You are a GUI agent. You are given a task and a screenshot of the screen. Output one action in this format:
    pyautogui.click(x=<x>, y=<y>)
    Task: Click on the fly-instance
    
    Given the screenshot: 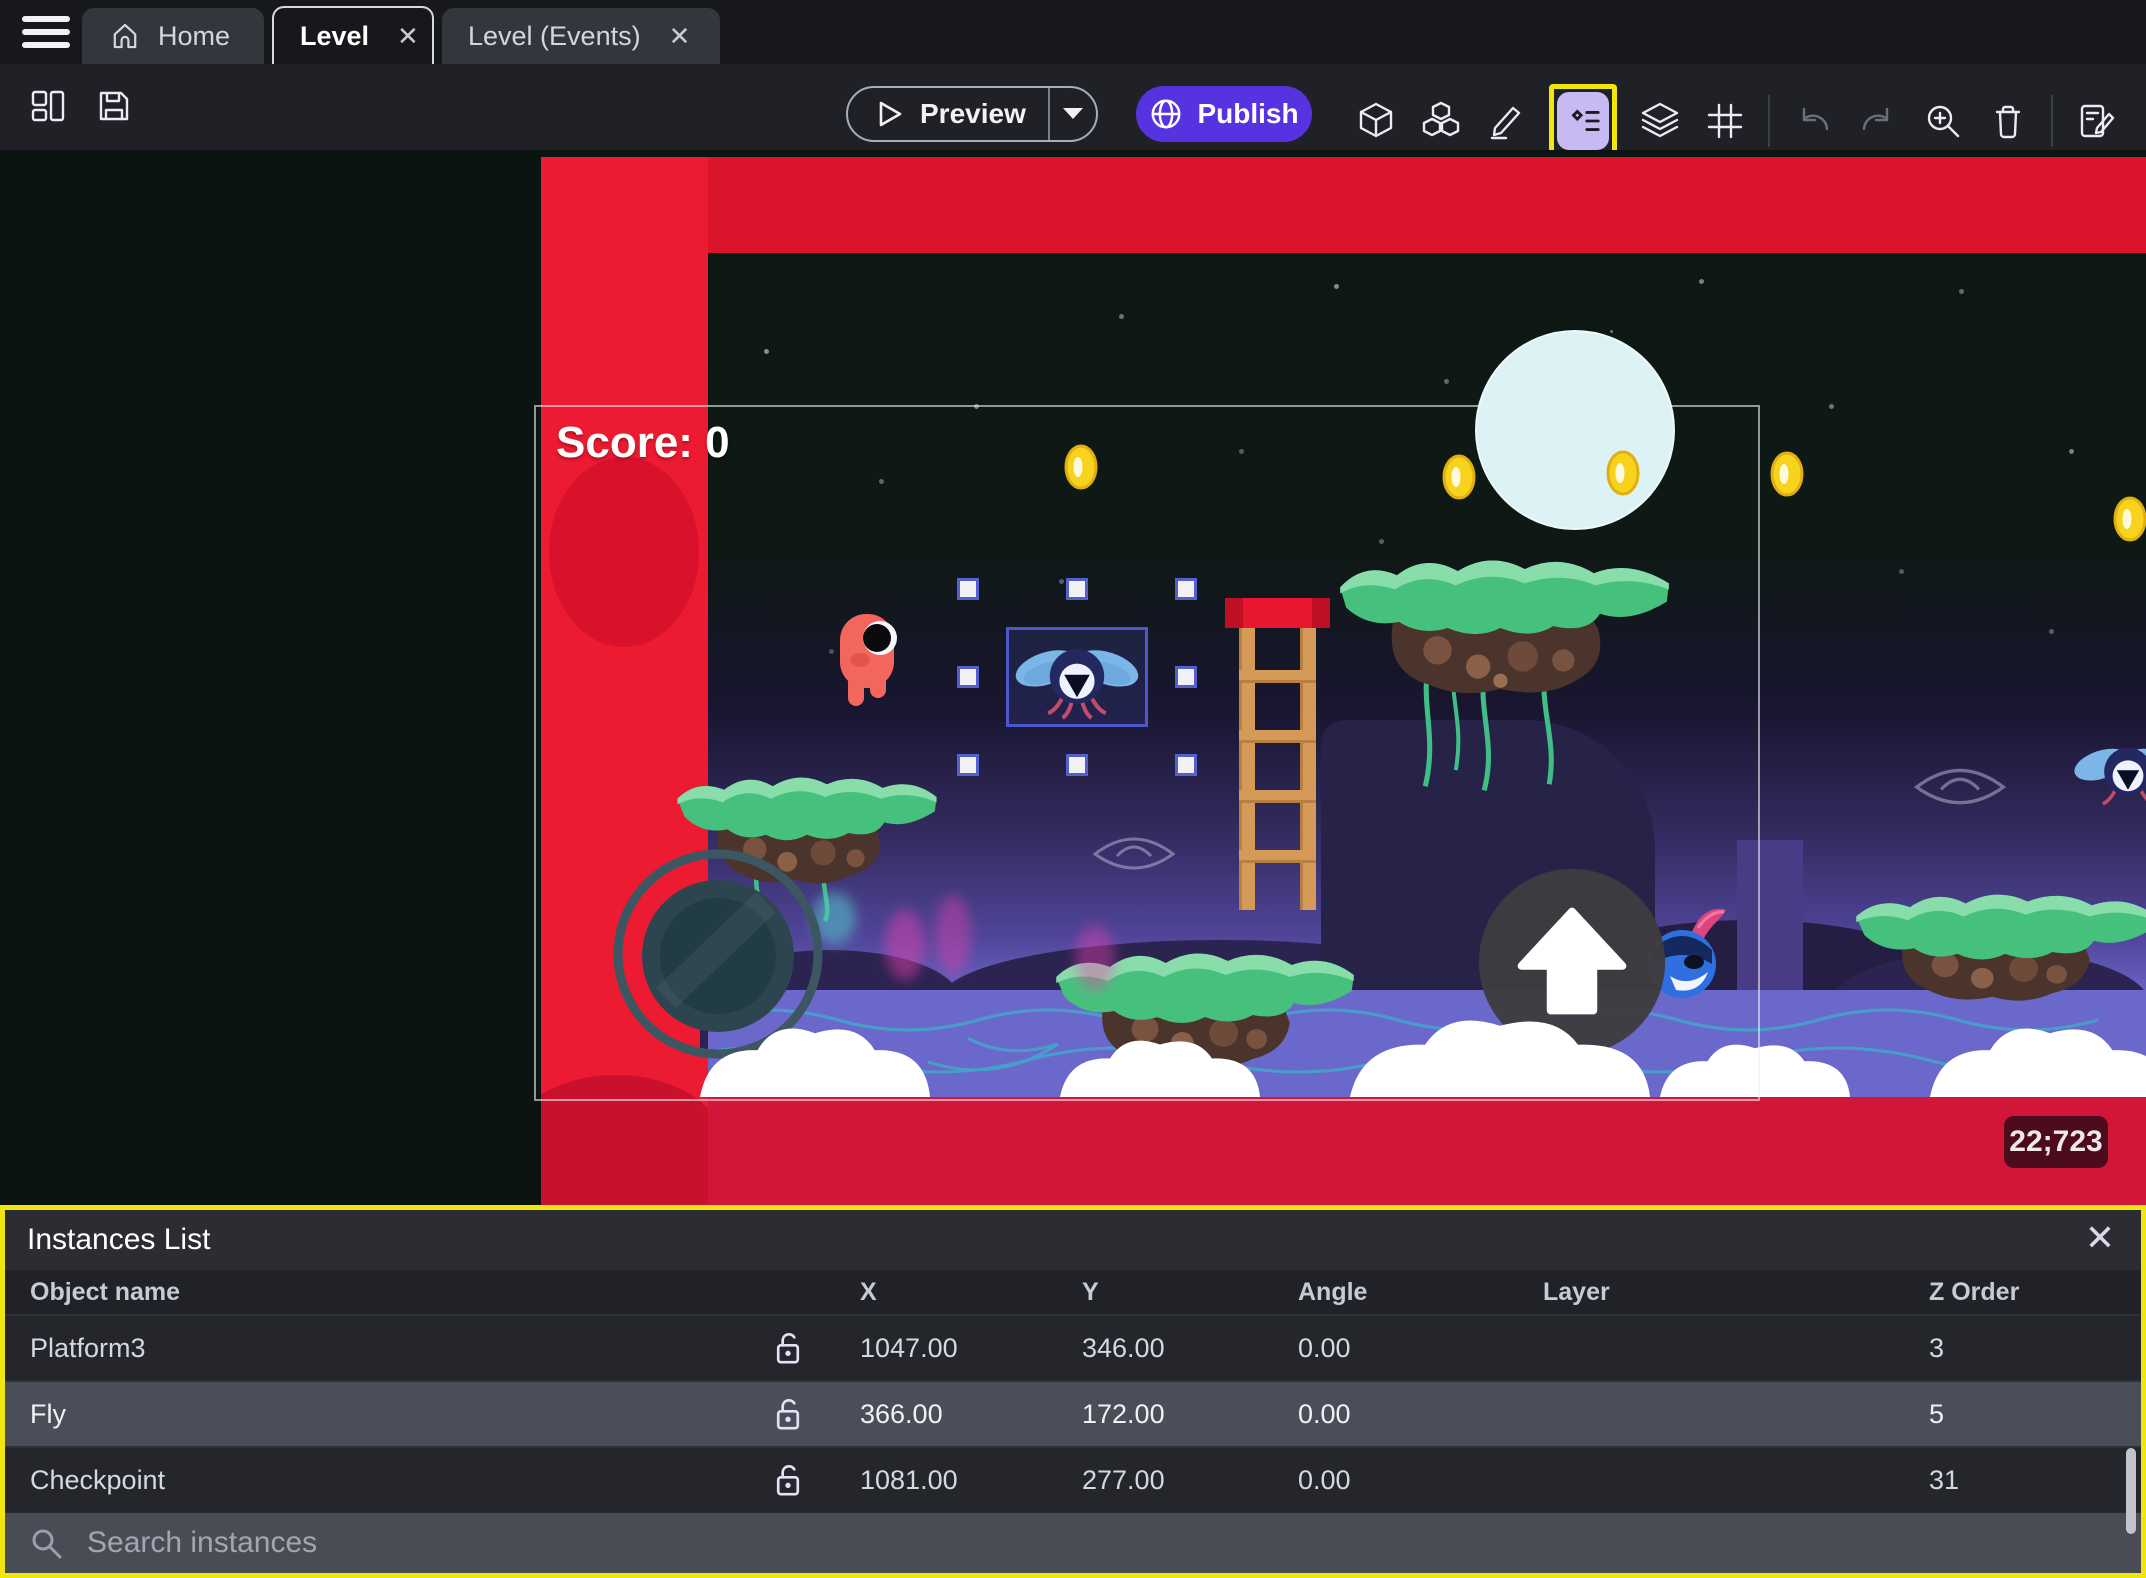 What is the action you would take?
    pyautogui.click(x=2109, y=773)
    